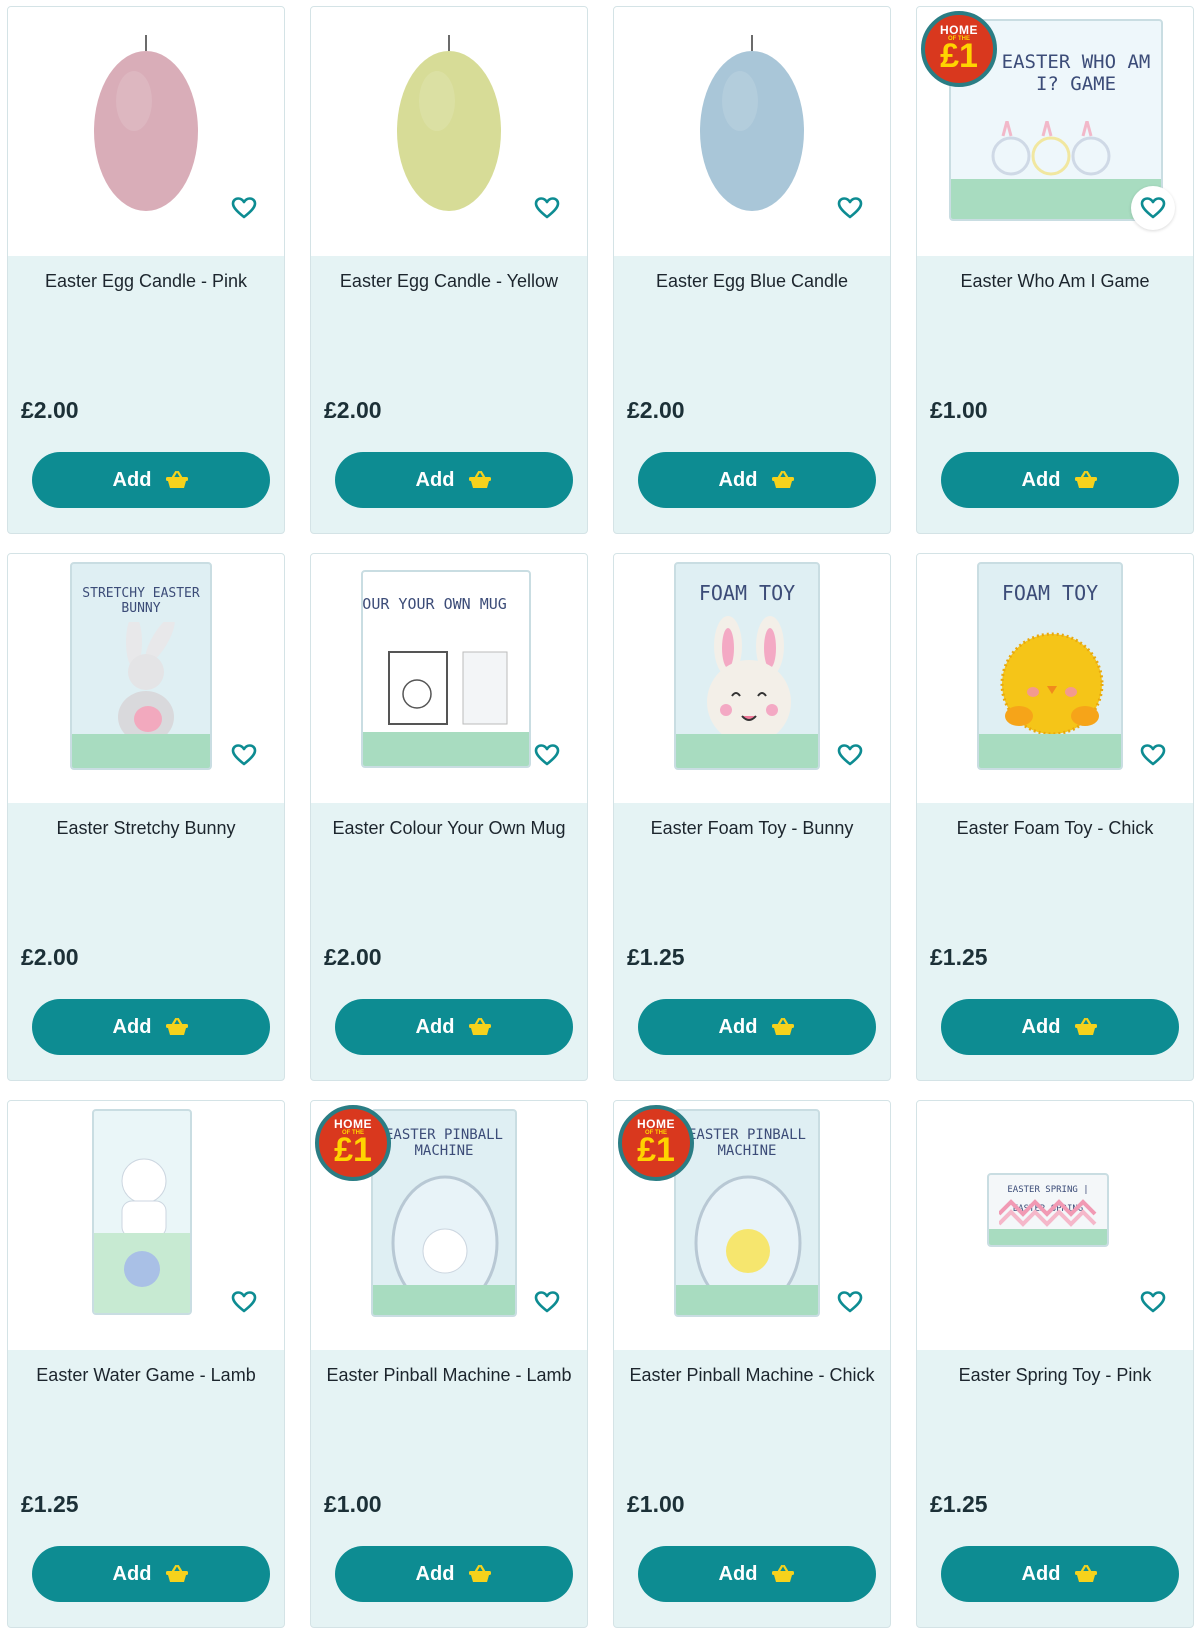 The width and height of the screenshot is (1200, 1633). What do you see at coordinates (449, 281) in the screenshot?
I see `product-title: Easter Egg Candle - Yellow` at bounding box center [449, 281].